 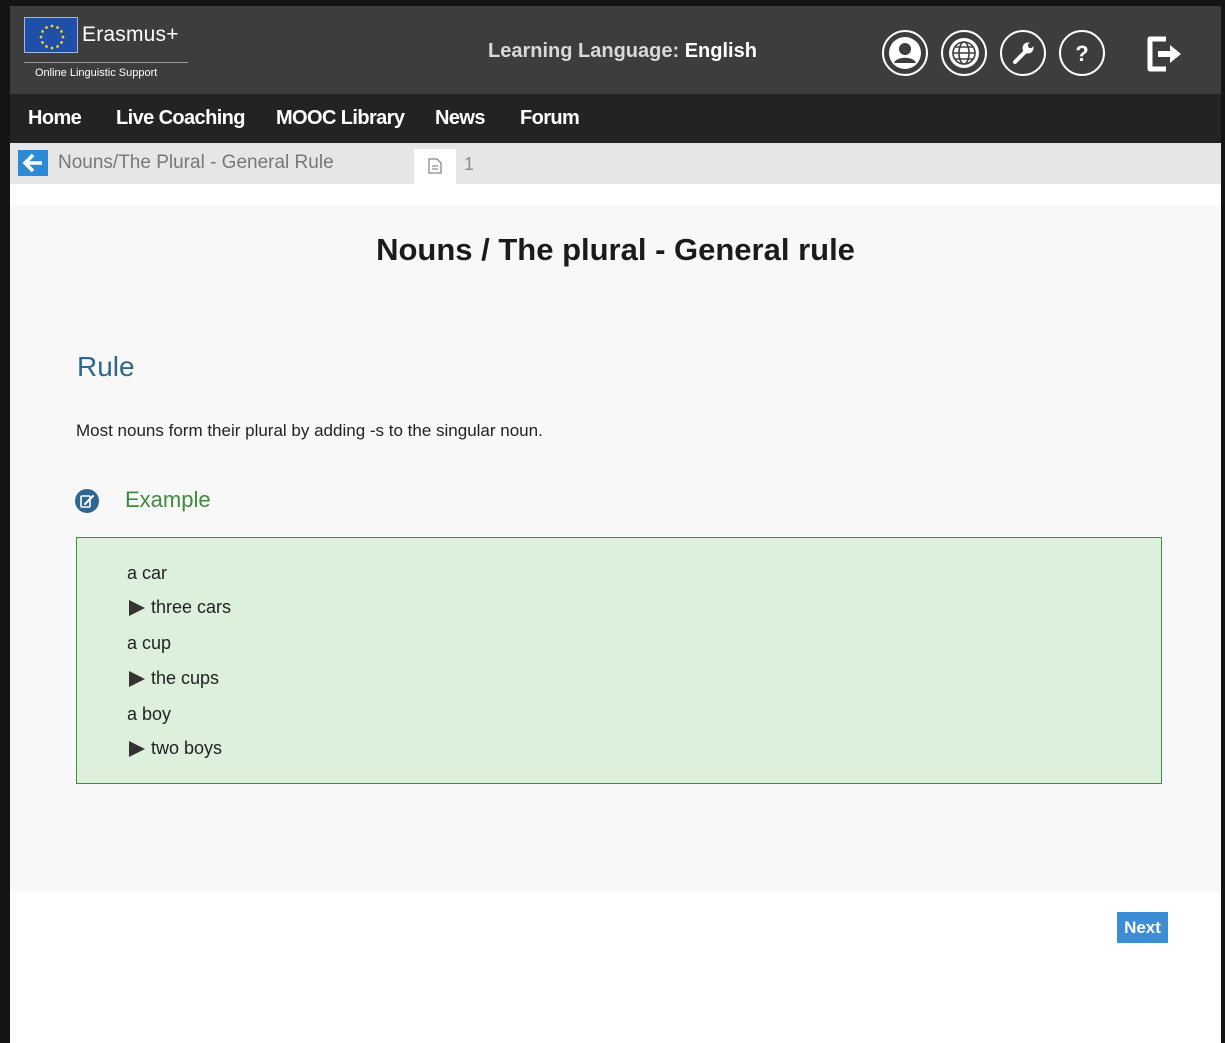 What do you see at coordinates (460, 118) in the screenshot?
I see `nav-news: News` at bounding box center [460, 118].